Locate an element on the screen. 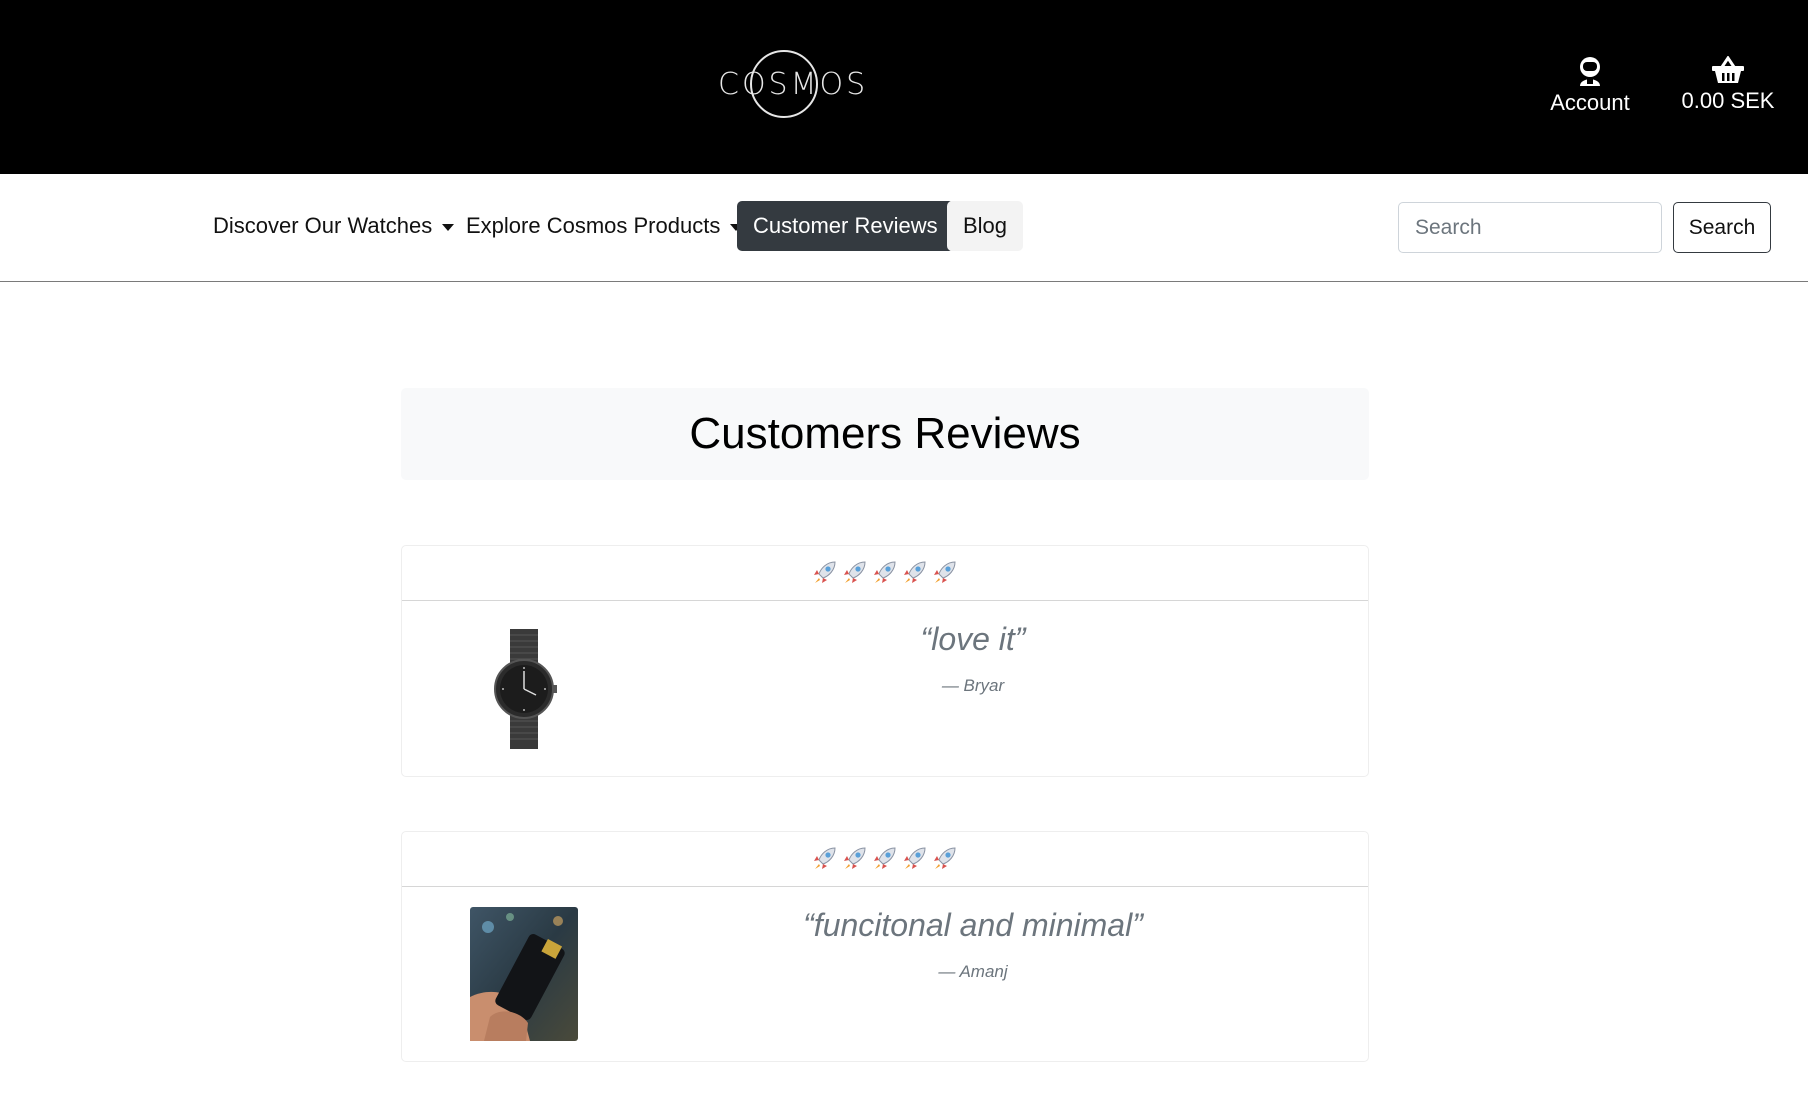 This screenshot has width=1808, height=1110. review-card: “funcitonal and minimal” — Amanj is located at coordinates (885, 946).